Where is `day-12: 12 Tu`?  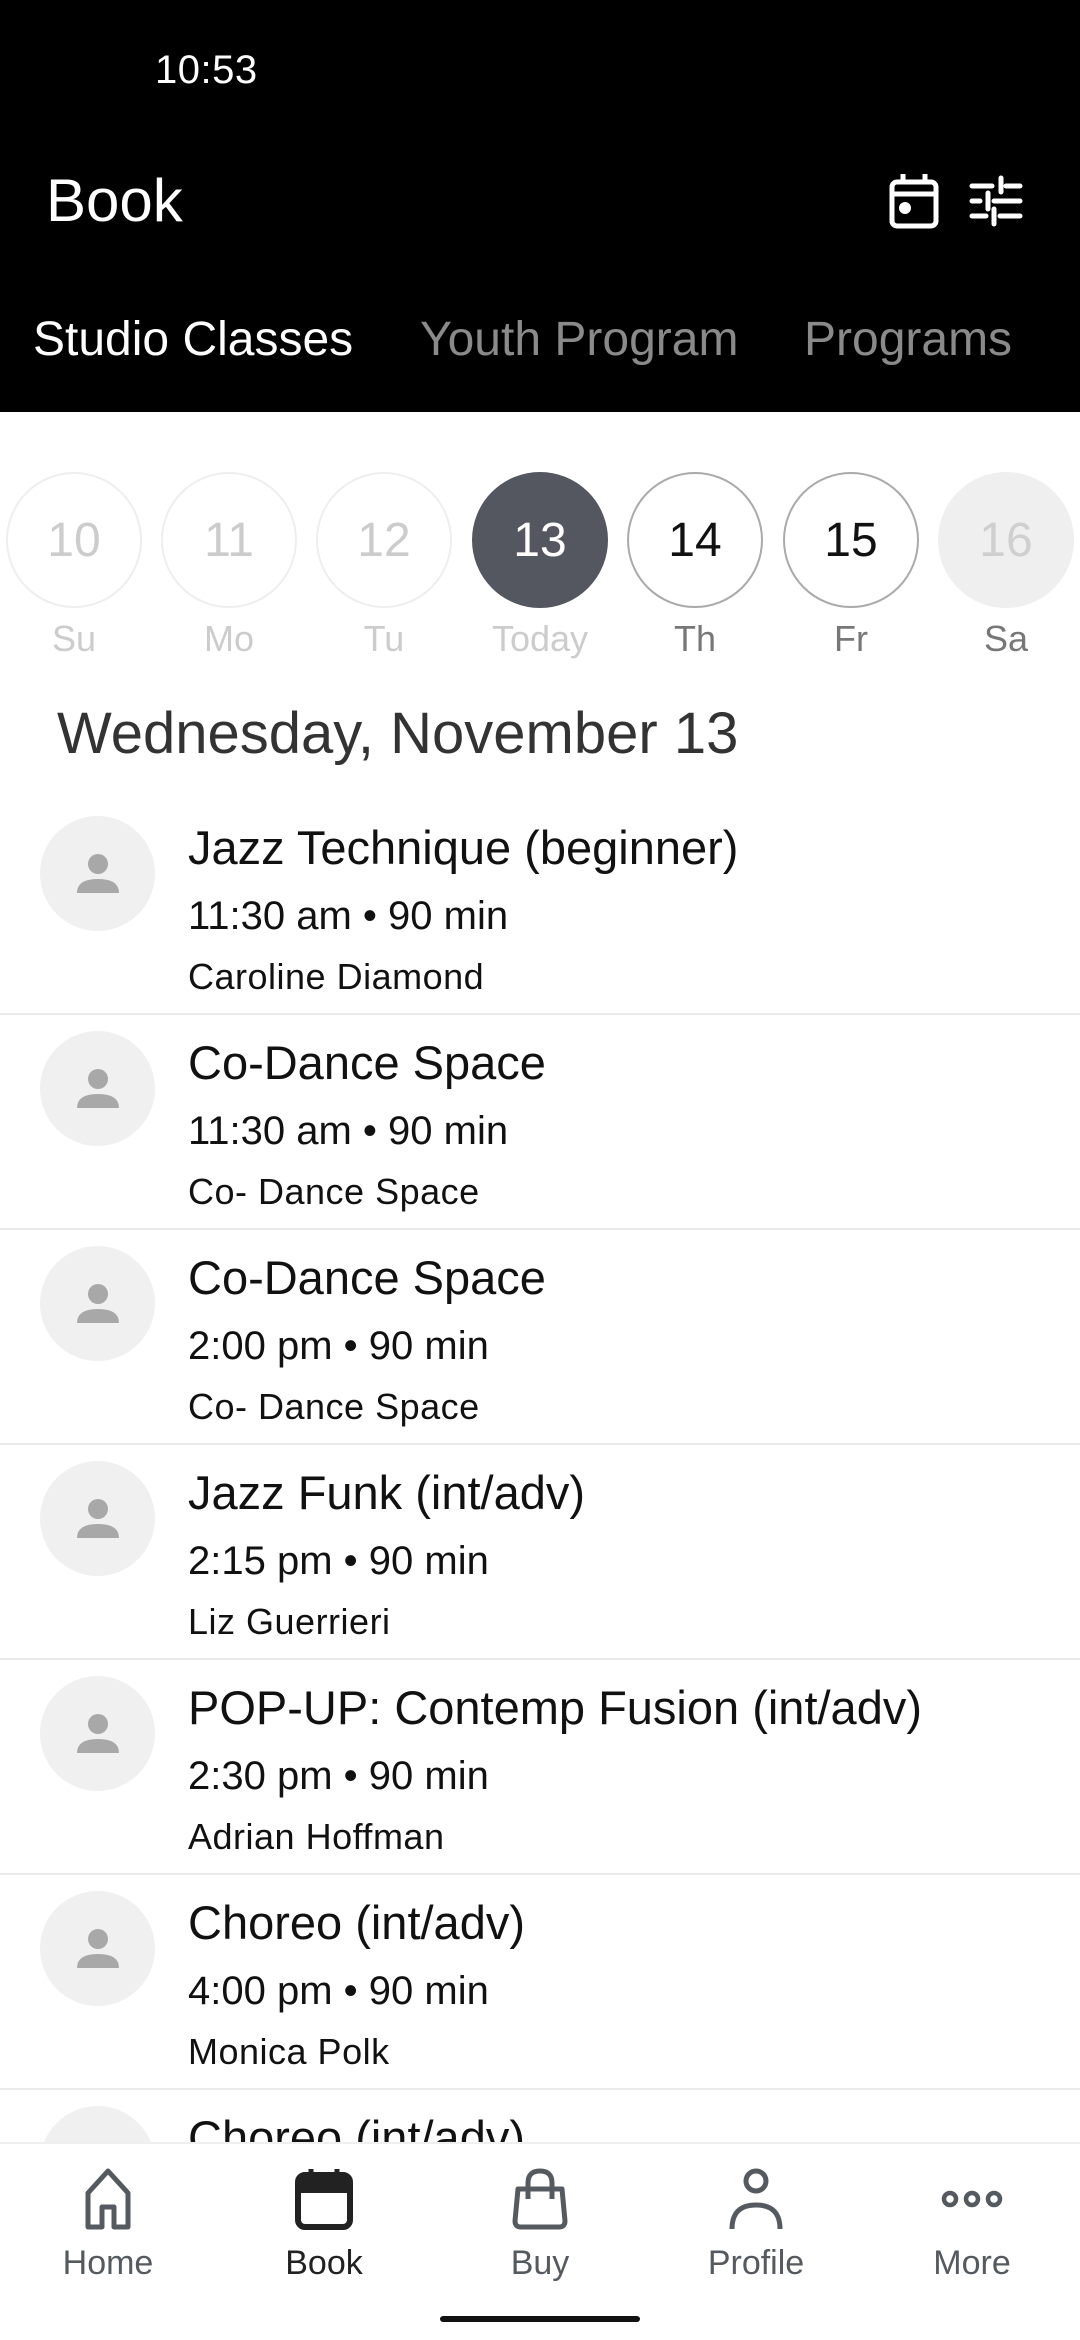
day-12: 12 Tu is located at coordinates (384, 566).